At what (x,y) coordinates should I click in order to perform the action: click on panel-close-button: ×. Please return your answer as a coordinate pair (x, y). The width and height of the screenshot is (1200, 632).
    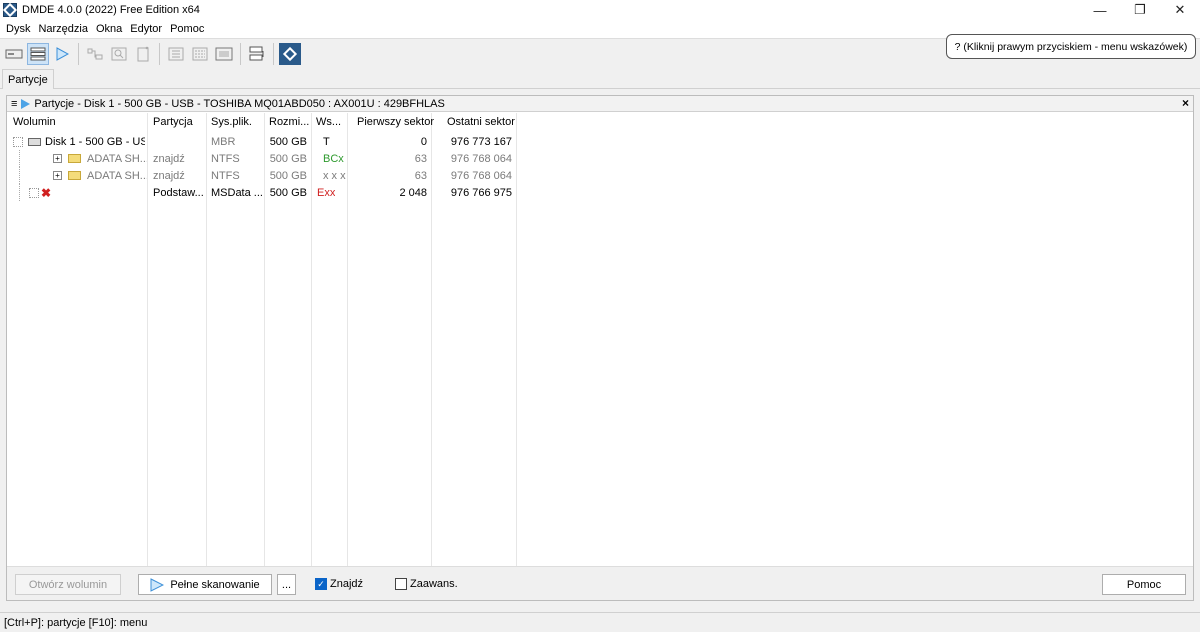
    Looking at the image, I should click on (1185, 103).